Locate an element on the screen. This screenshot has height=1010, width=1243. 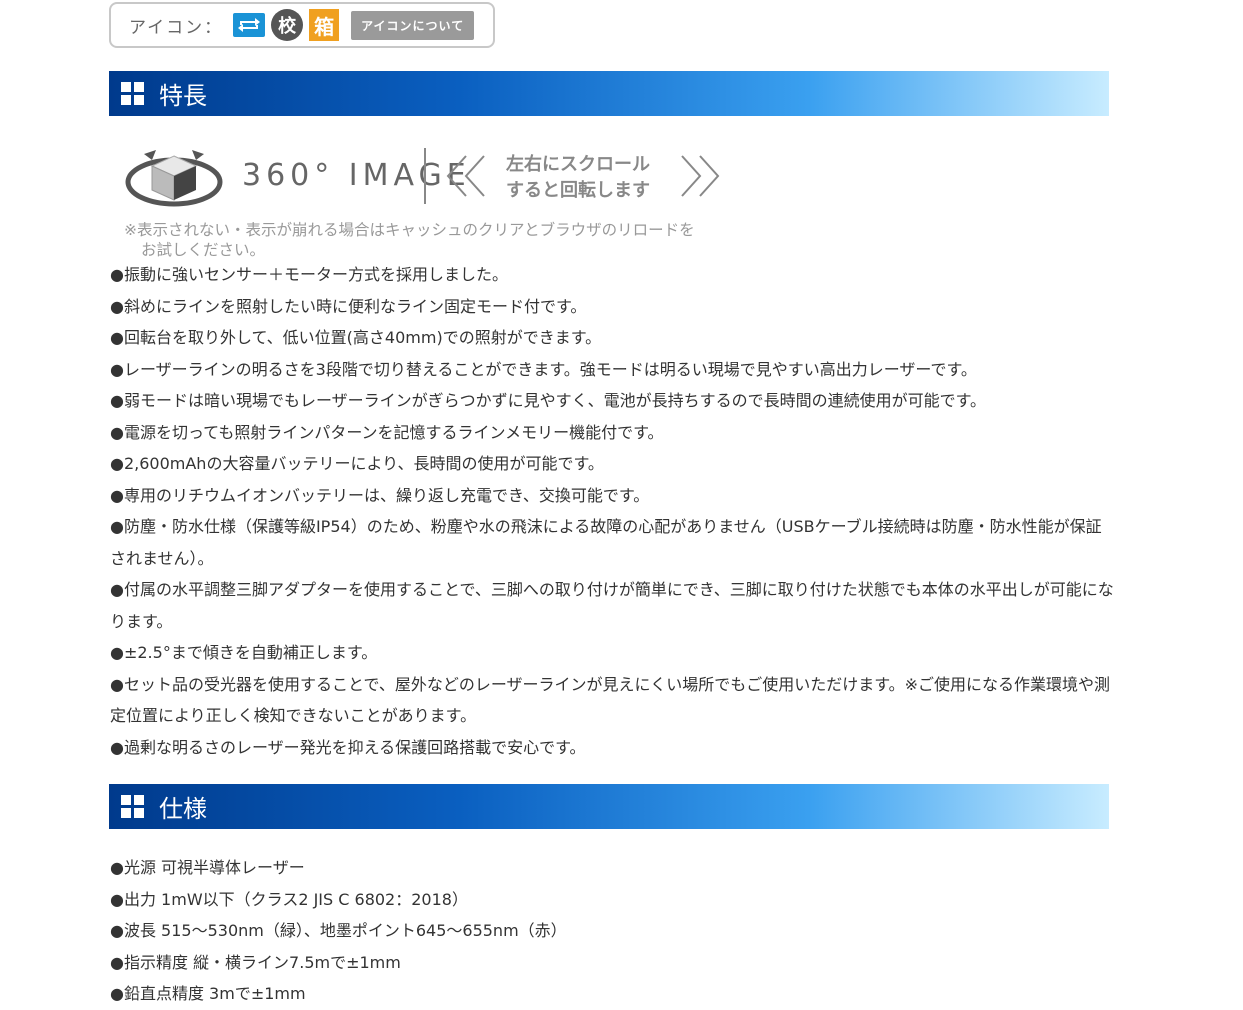
list-item: ●出力 1mW以下（クラス2 JIS C 6802：2018） is located at coordinates (289, 899).